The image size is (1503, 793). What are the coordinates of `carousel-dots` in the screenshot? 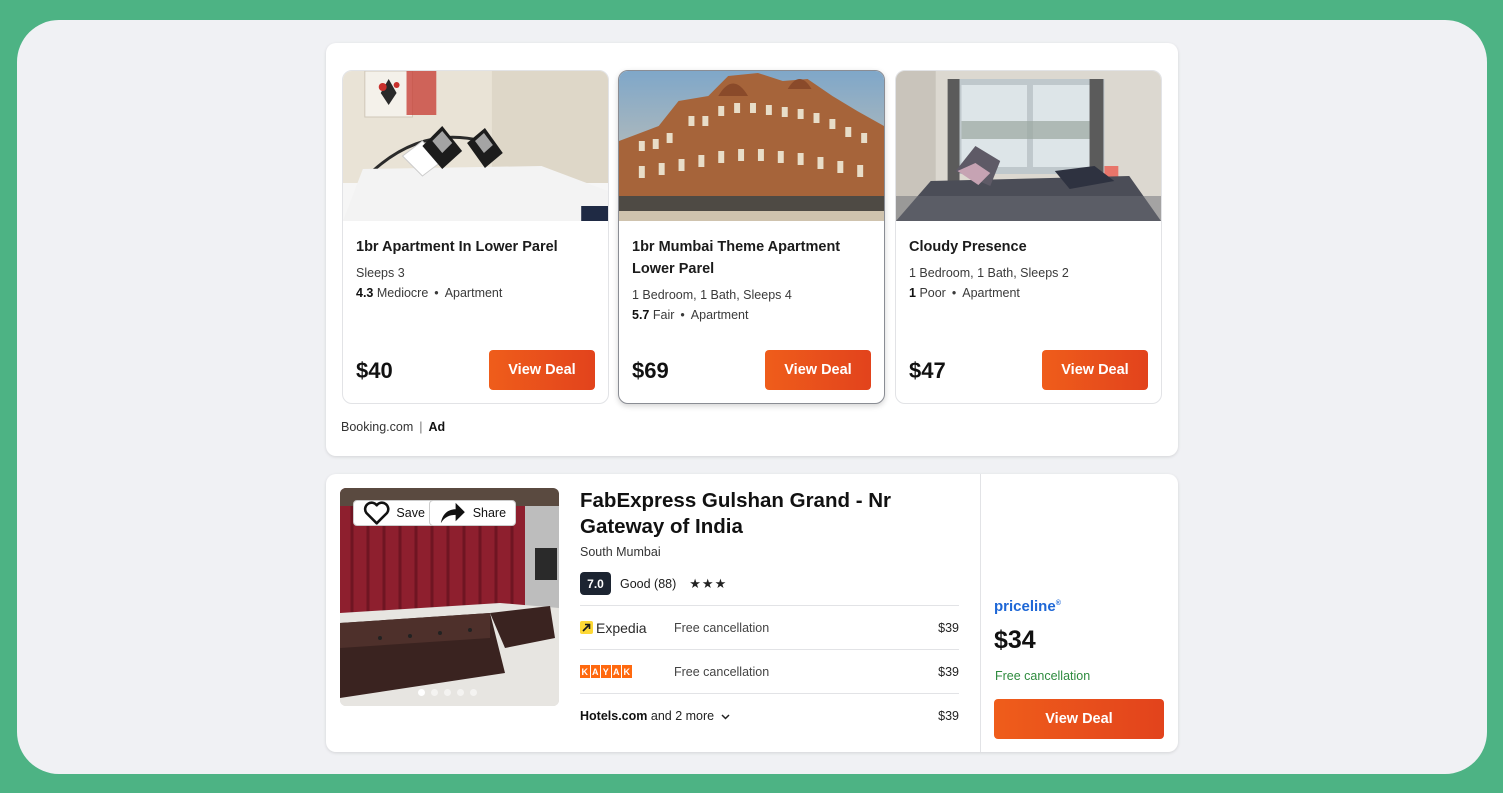 It's located at (447, 692).